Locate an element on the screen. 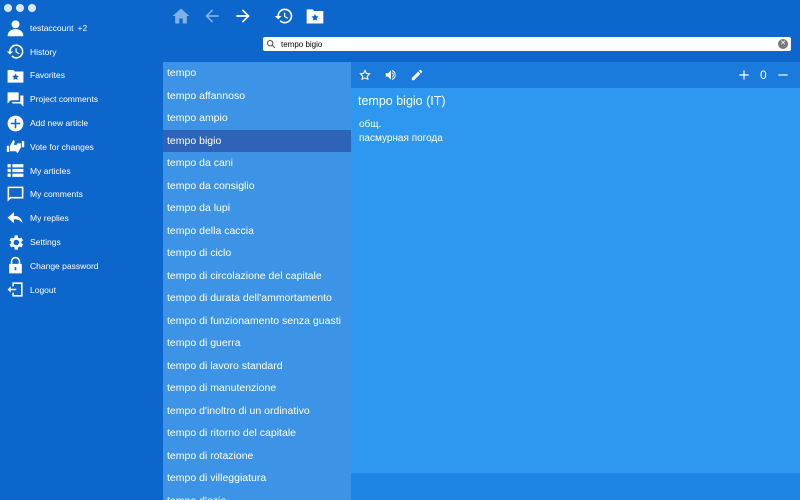 This screenshot has width=800, height=500. list-item: tempo di lavoro standard is located at coordinates (257, 366).